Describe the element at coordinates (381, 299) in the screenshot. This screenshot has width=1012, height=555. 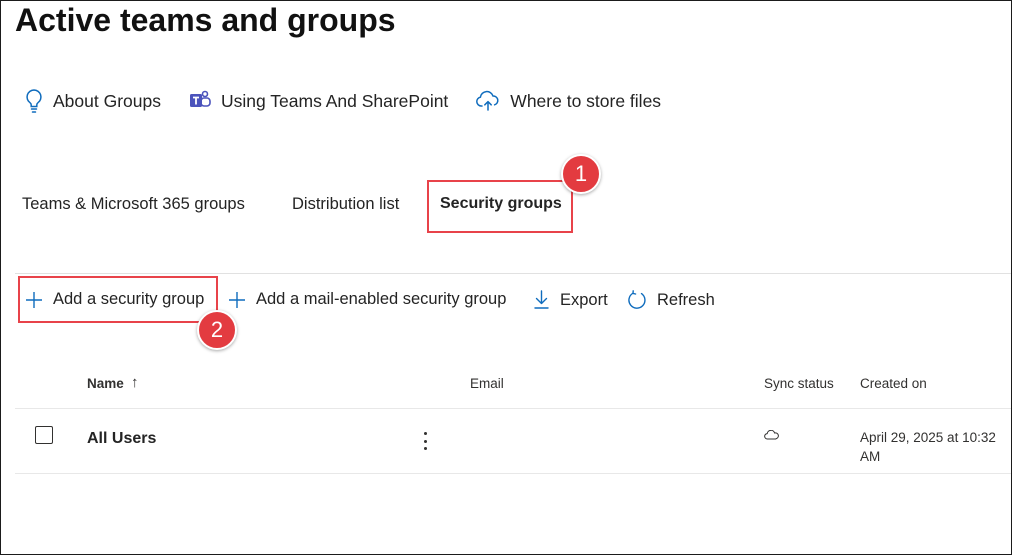
I see `add-mail-enabled-security-group-label: Add a mail-enabled security group` at that location.